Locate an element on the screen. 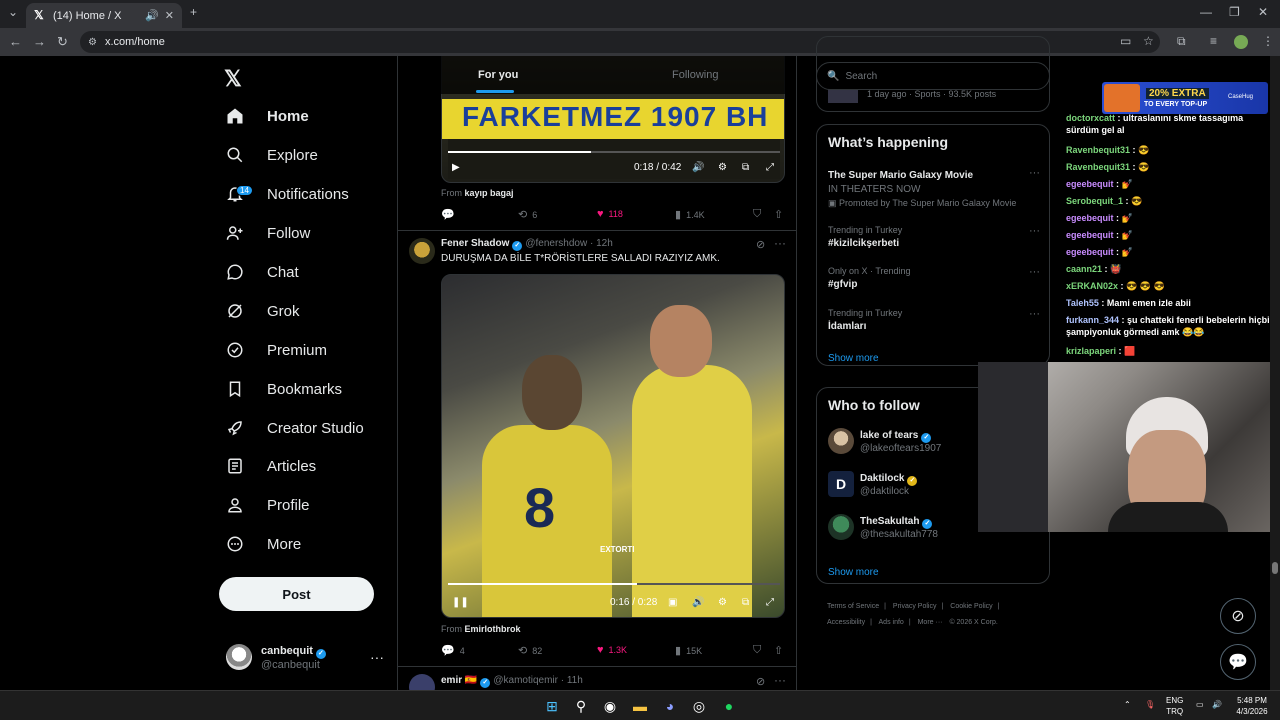 The image size is (1280, 720). tray-chevron-icon: ⌃ is located at coordinates (1127, 704).